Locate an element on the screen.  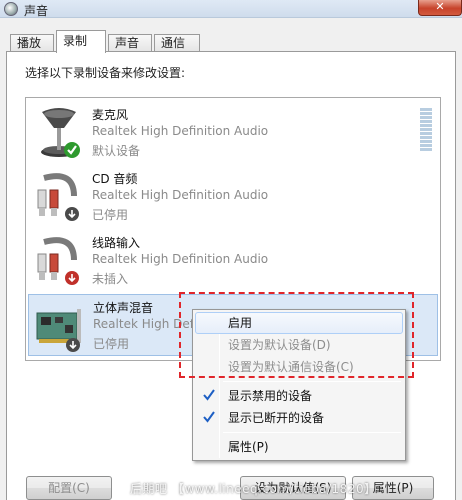
window-title: 声音 is located at coordinates (36, 11).